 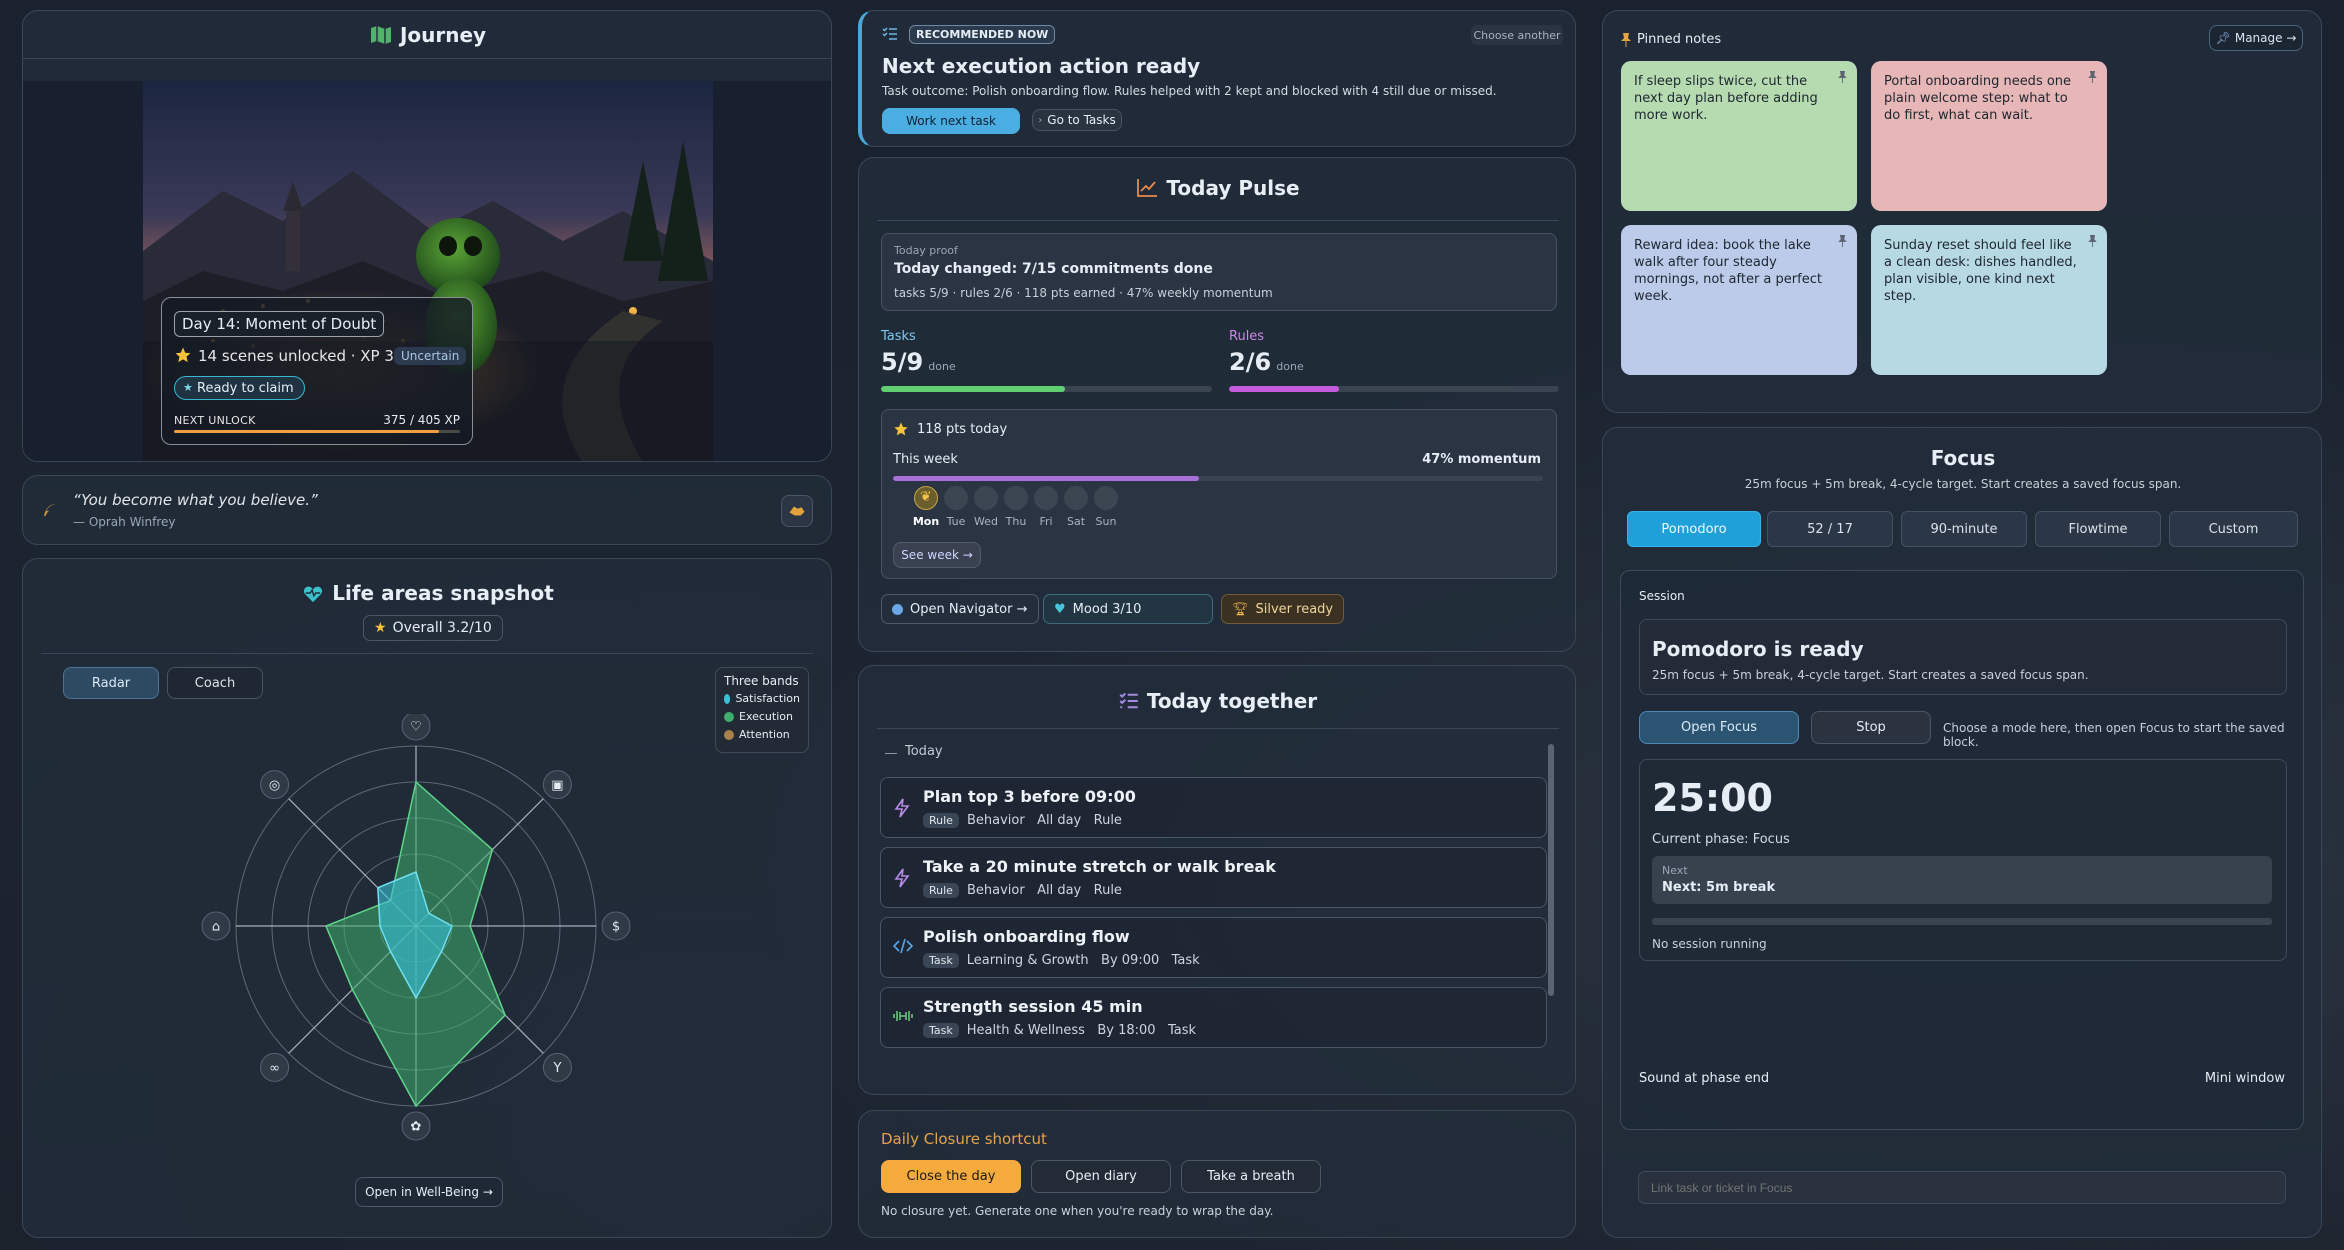 What do you see at coordinates (964, 1139) in the screenshot?
I see `closure-title: Daily Closure shortcut` at bounding box center [964, 1139].